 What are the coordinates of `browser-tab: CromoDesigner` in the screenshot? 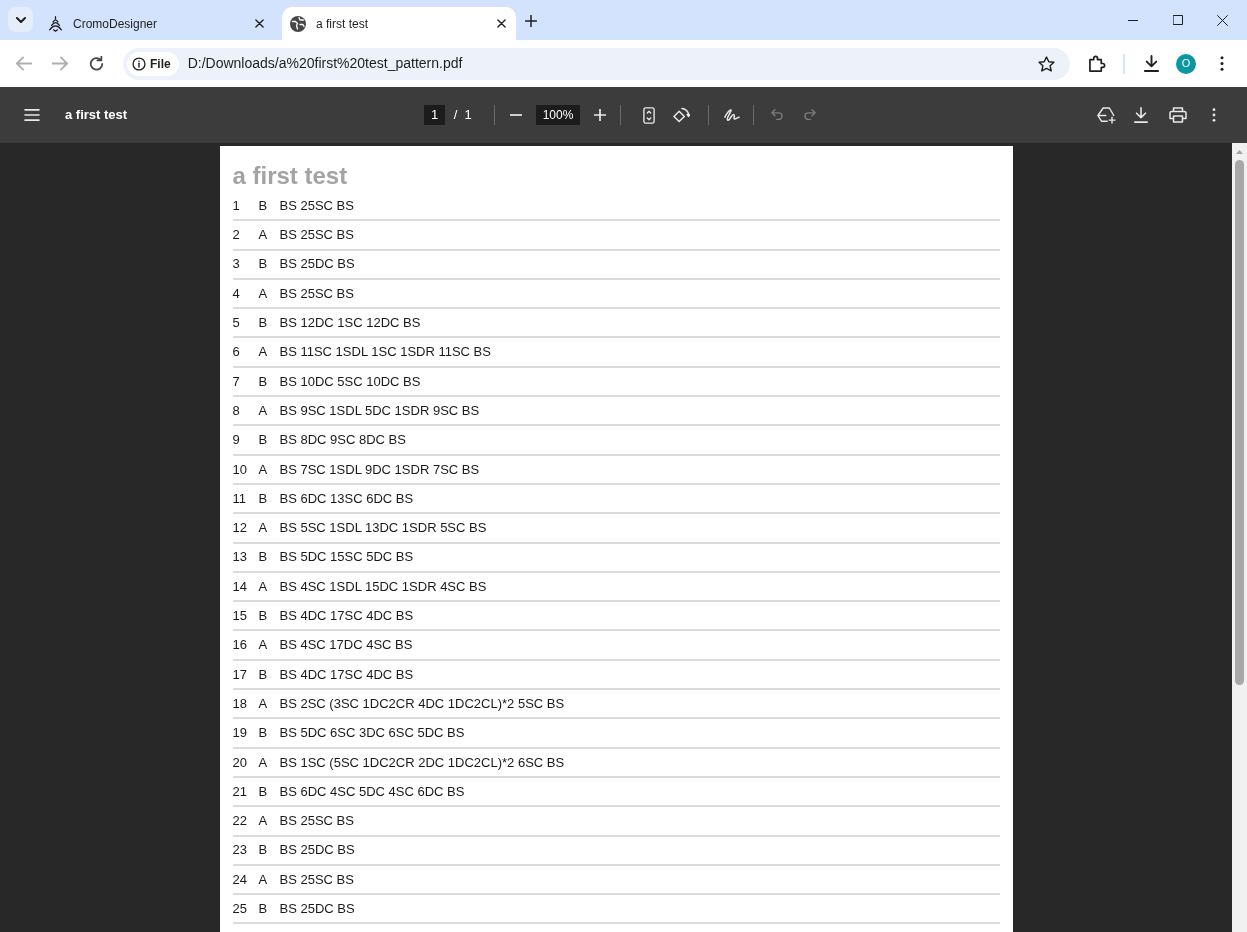 It's located at (157, 23).